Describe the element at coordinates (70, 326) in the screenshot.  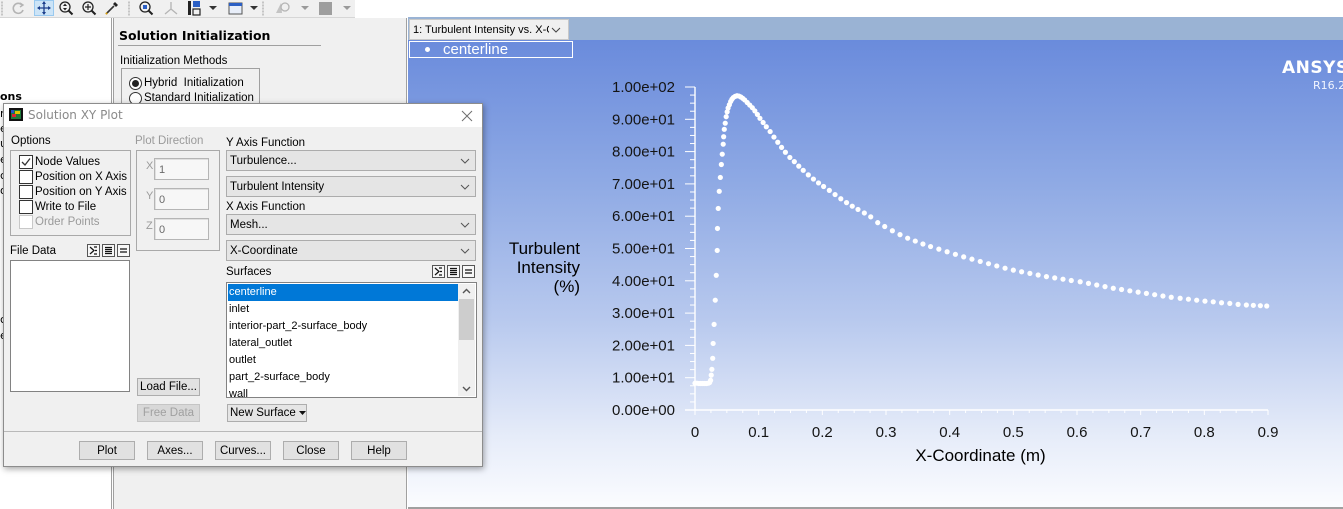
I see `file-data-list` at that location.